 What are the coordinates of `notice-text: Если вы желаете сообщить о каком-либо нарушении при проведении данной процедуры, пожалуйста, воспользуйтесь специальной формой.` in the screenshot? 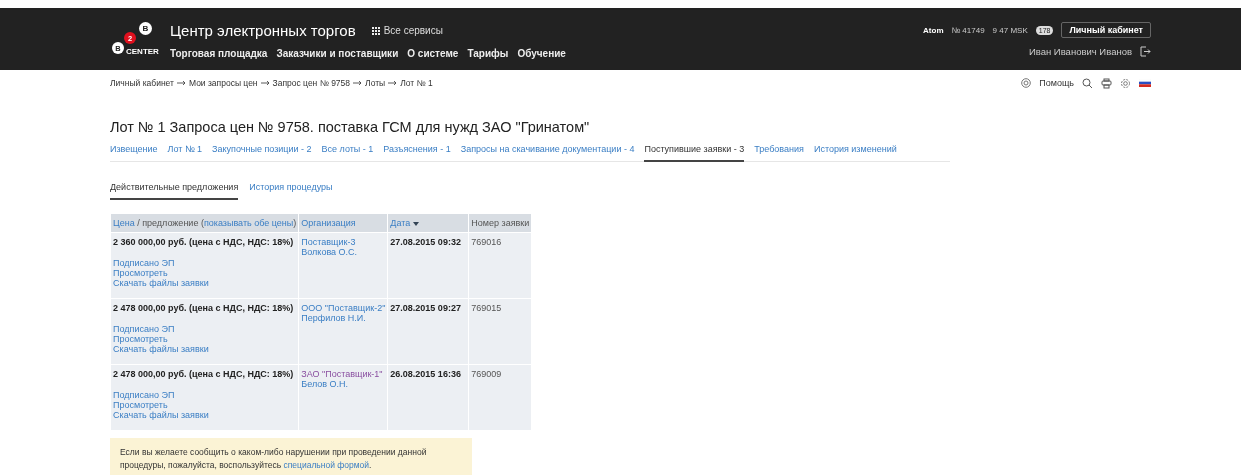 It's located at (291, 456).